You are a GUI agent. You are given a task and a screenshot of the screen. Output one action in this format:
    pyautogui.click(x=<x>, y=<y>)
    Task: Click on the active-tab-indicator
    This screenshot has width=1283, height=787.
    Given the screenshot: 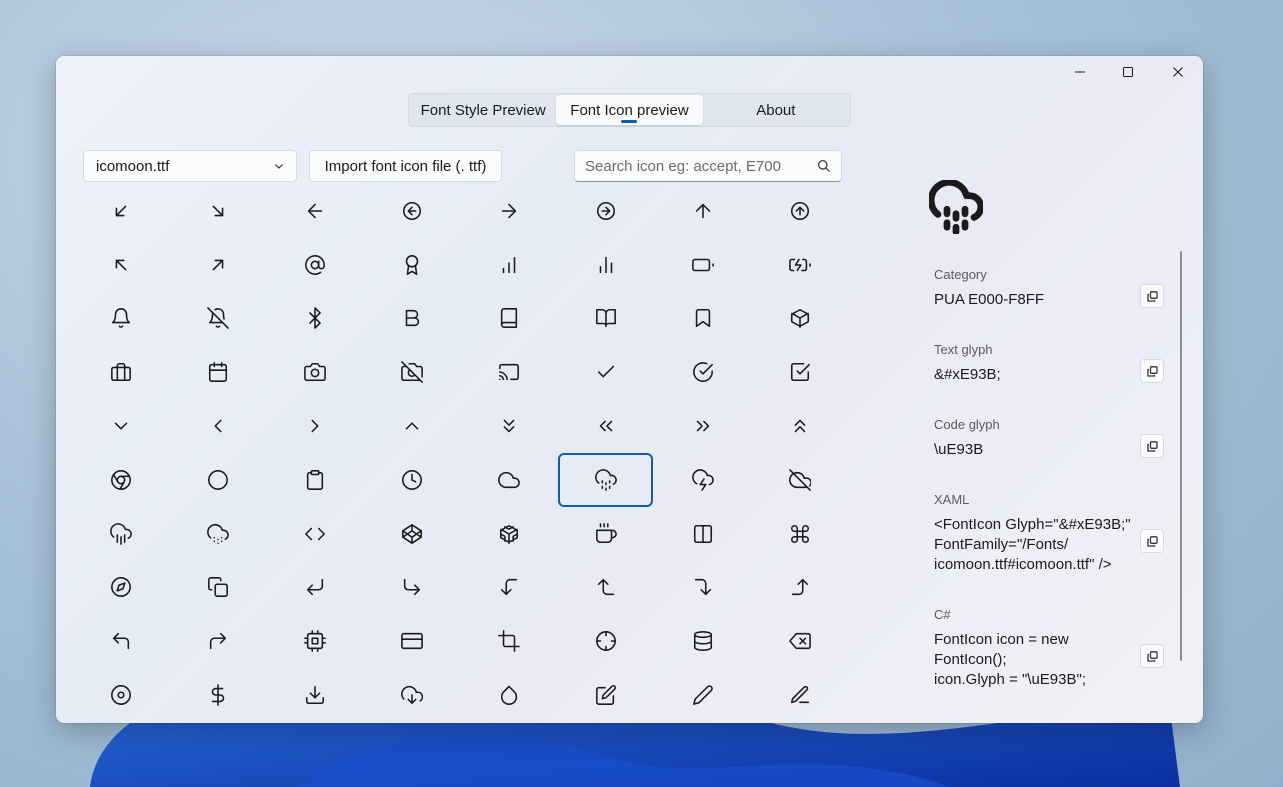 What is the action you would take?
    pyautogui.click(x=629, y=121)
    